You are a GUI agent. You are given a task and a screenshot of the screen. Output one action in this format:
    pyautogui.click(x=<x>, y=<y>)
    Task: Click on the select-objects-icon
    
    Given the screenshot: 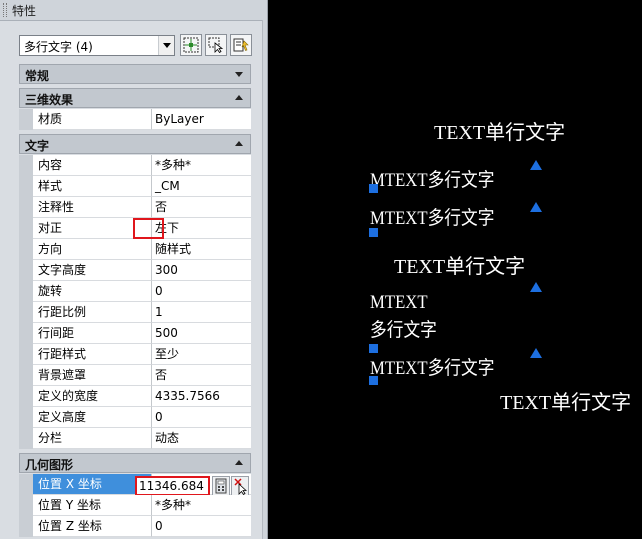 What is the action you would take?
    pyautogui.click(x=216, y=45)
    